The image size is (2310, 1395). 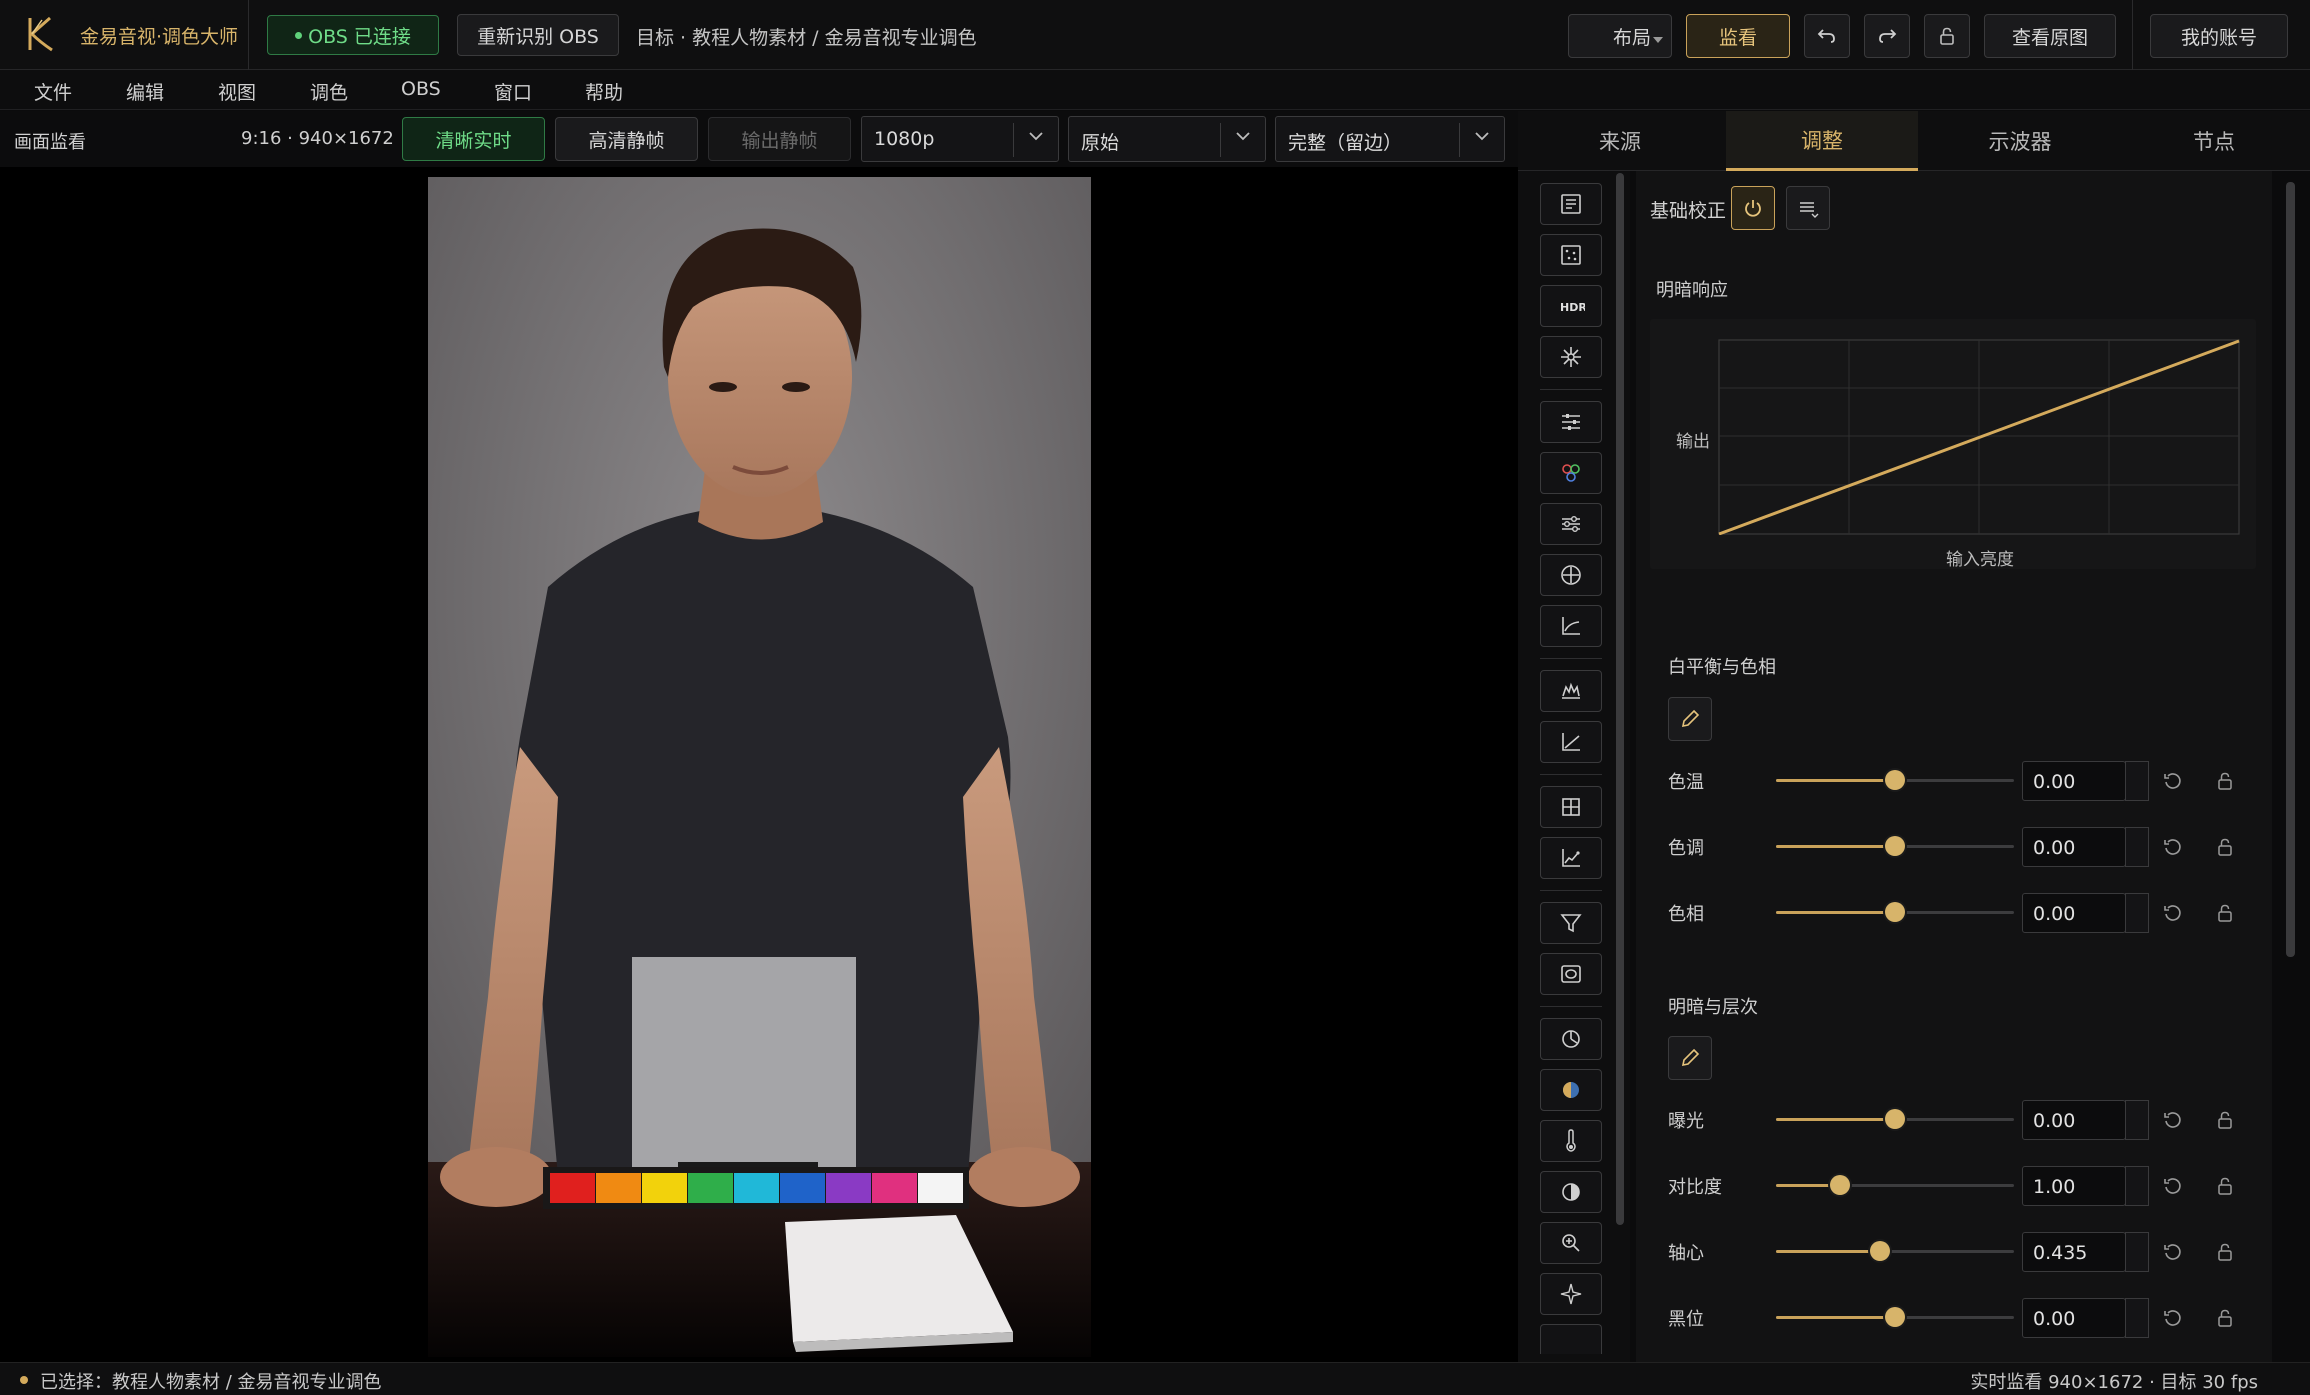 I want to click on menu-file: 文件, so click(x=53, y=91).